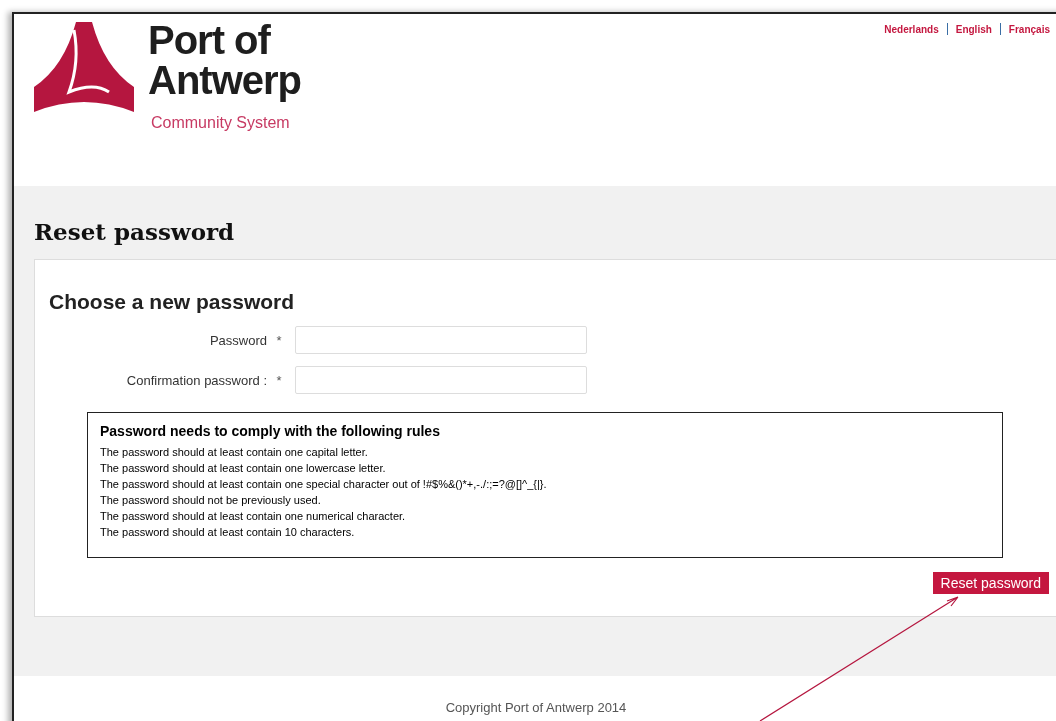 The image size is (1056, 721). What do you see at coordinates (228, 532) in the screenshot?
I see `rule-text: The password should at least contain 10 characters.` at bounding box center [228, 532].